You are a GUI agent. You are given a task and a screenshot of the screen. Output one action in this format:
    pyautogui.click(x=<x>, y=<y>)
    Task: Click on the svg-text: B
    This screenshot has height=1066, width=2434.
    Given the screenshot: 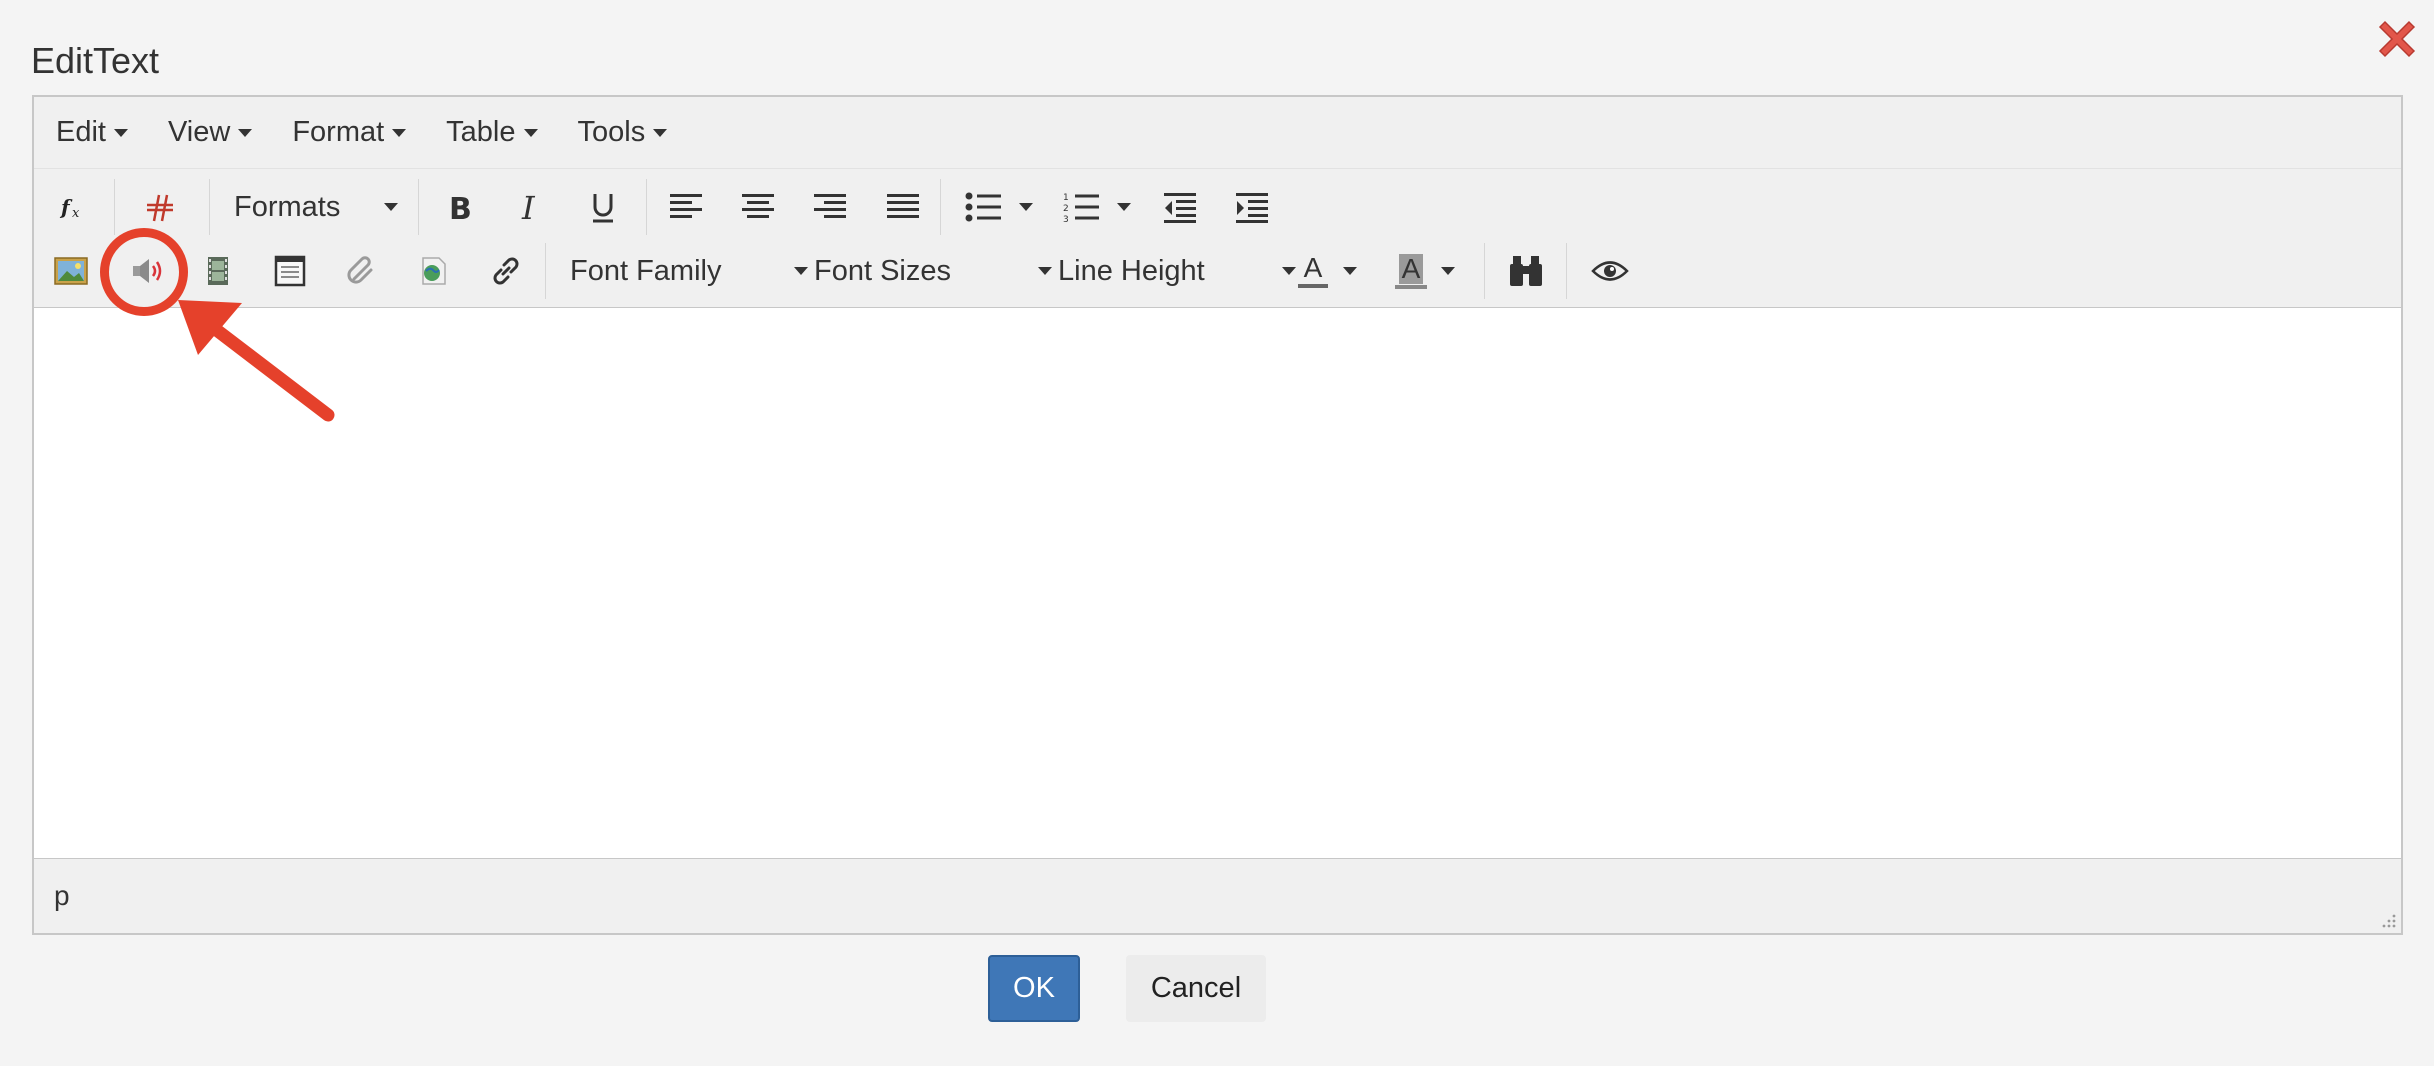 What is the action you would take?
    pyautogui.click(x=460, y=208)
    